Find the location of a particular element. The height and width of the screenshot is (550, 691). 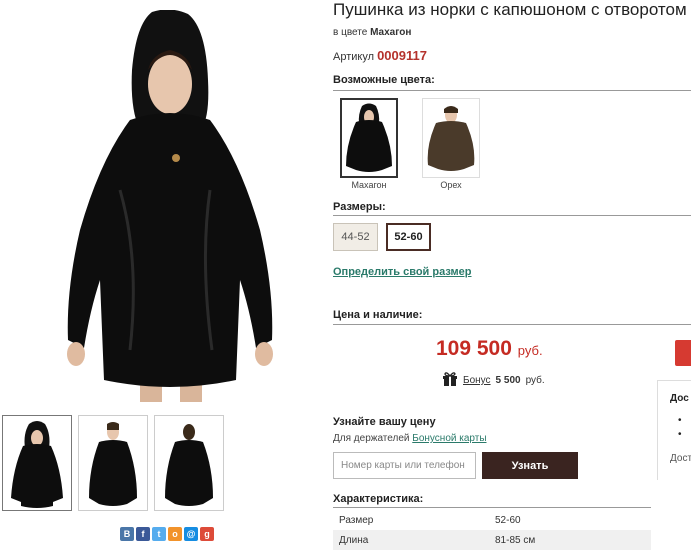

article-number: 0009117 is located at coordinates (402, 55).